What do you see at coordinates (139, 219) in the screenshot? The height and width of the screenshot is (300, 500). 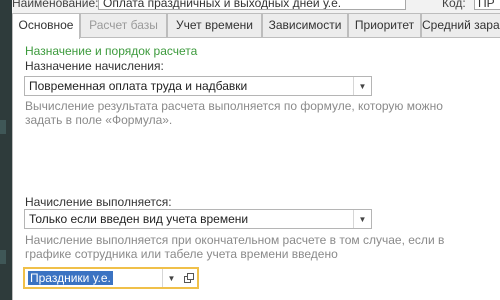 I see `accrual-select-value: Только если введен вид учета времени` at bounding box center [139, 219].